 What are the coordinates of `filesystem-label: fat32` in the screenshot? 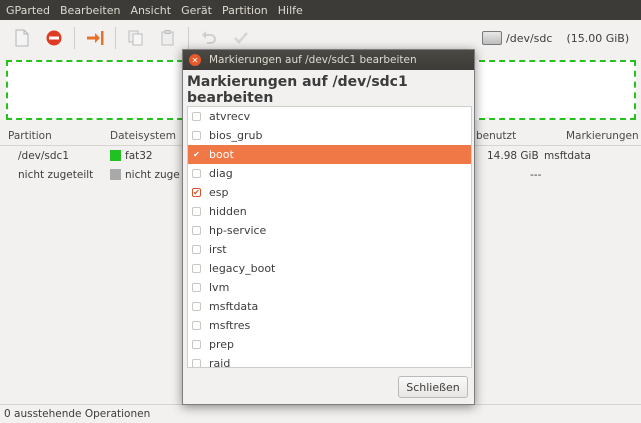 It's located at (139, 156).